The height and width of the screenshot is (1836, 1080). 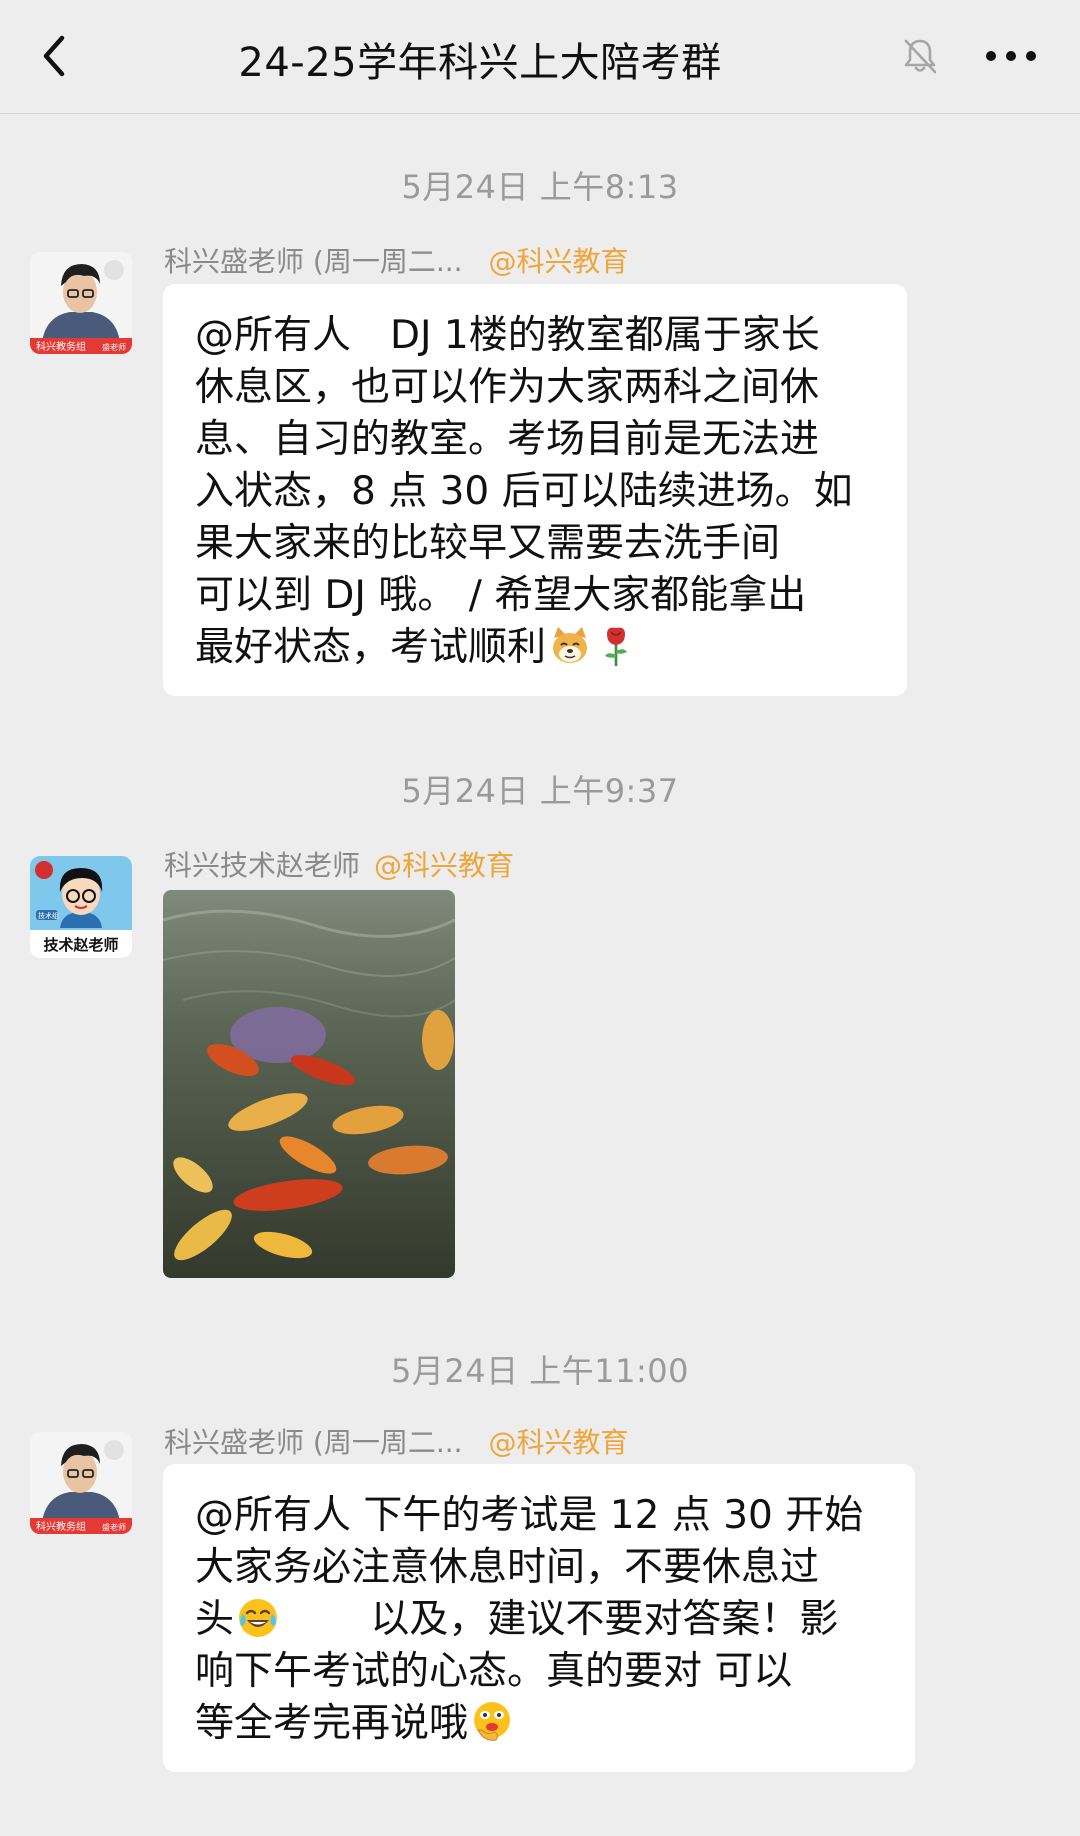 I want to click on koi-pond-photo, so click(x=309, y=1084).